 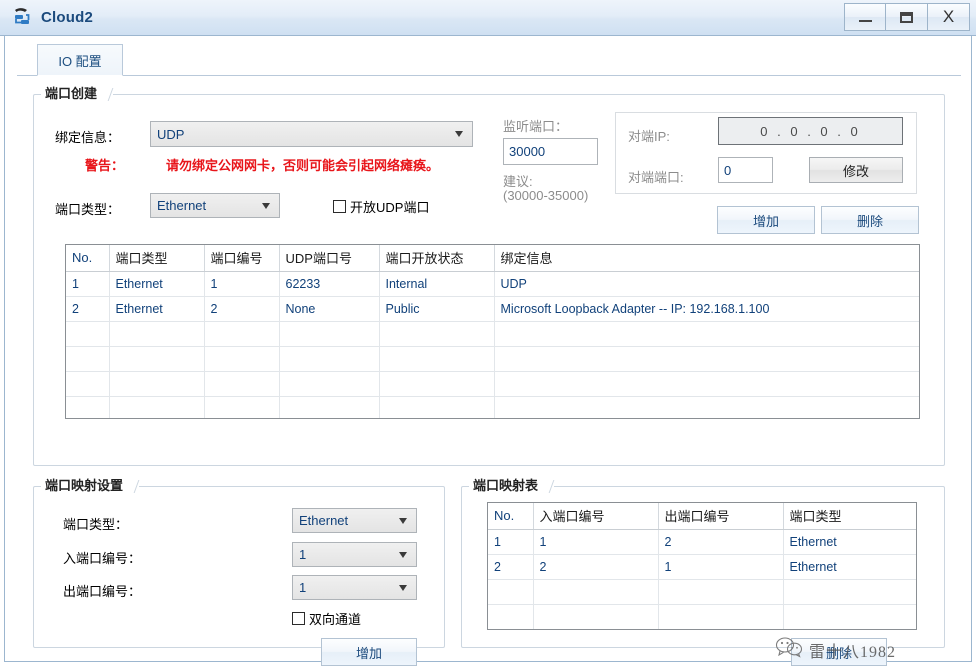 I want to click on map-table: No. 入端口编号 出端口编号 端口类型 1 1 2 Ethernet 2 2 1 Ethernet, so click(x=702, y=566).